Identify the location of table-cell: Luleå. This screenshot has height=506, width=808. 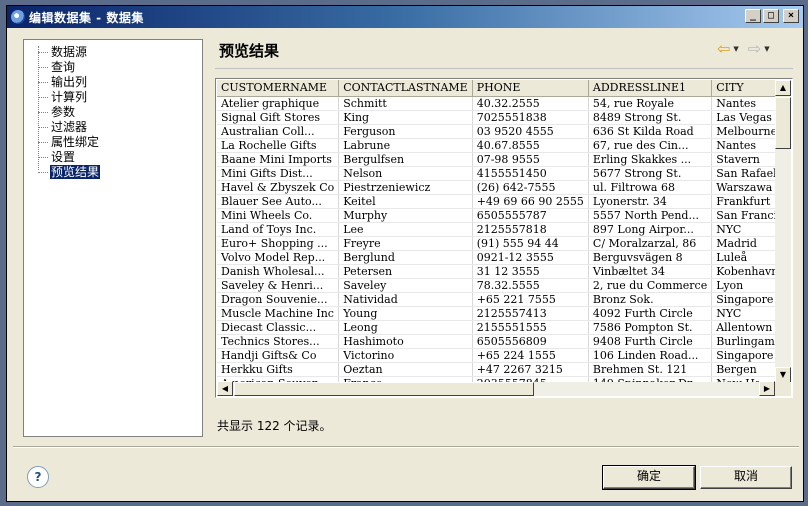
(743, 257).